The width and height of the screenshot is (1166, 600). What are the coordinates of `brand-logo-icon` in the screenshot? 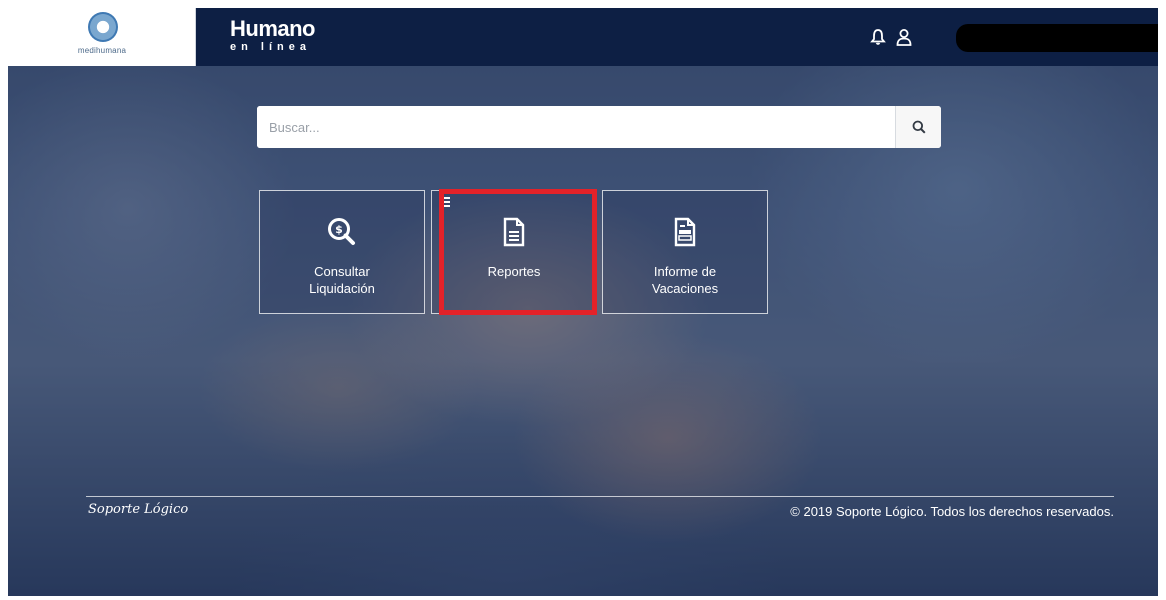 It's located at (103, 27).